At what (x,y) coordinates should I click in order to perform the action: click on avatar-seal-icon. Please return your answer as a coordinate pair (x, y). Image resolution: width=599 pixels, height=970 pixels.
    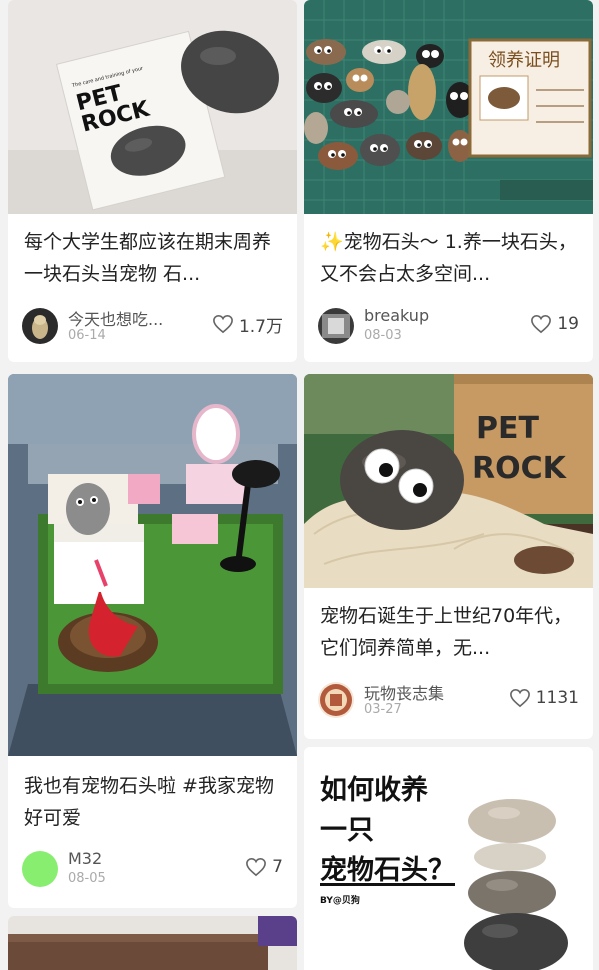
    Looking at the image, I should click on (336, 700).